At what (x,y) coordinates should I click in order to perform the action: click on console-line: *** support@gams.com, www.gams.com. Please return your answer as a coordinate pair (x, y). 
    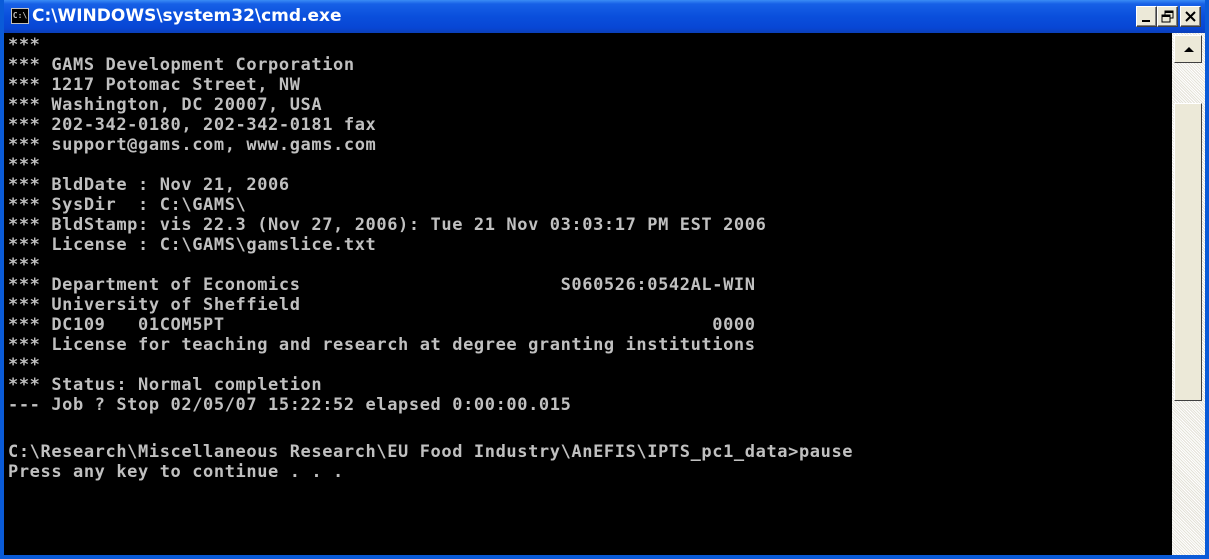
    Looking at the image, I should click on (192, 145).